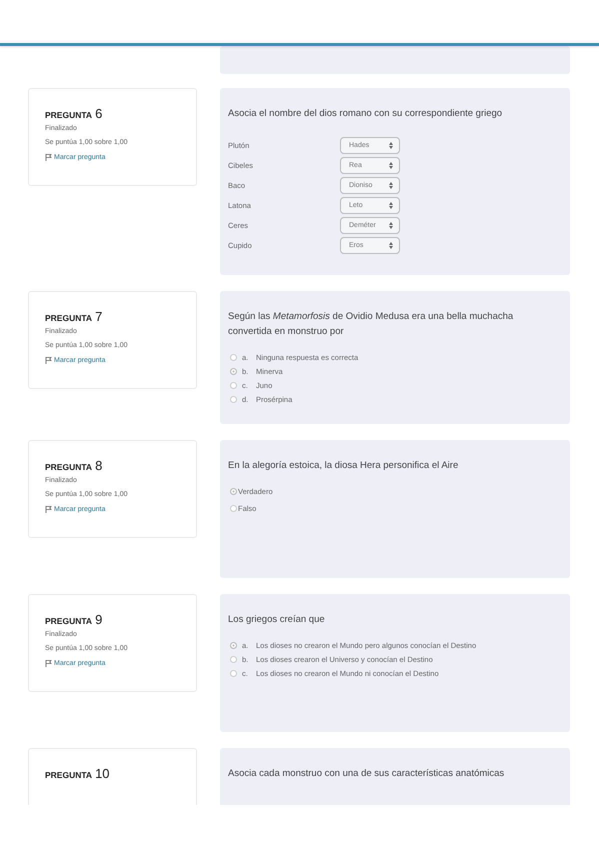 Image resolution: width=599 pixels, height=848 pixels. What do you see at coordinates (344, 466) in the screenshot?
I see `question-text: En la alegoría estoica, la diosa Hera personifica el Aire` at bounding box center [344, 466].